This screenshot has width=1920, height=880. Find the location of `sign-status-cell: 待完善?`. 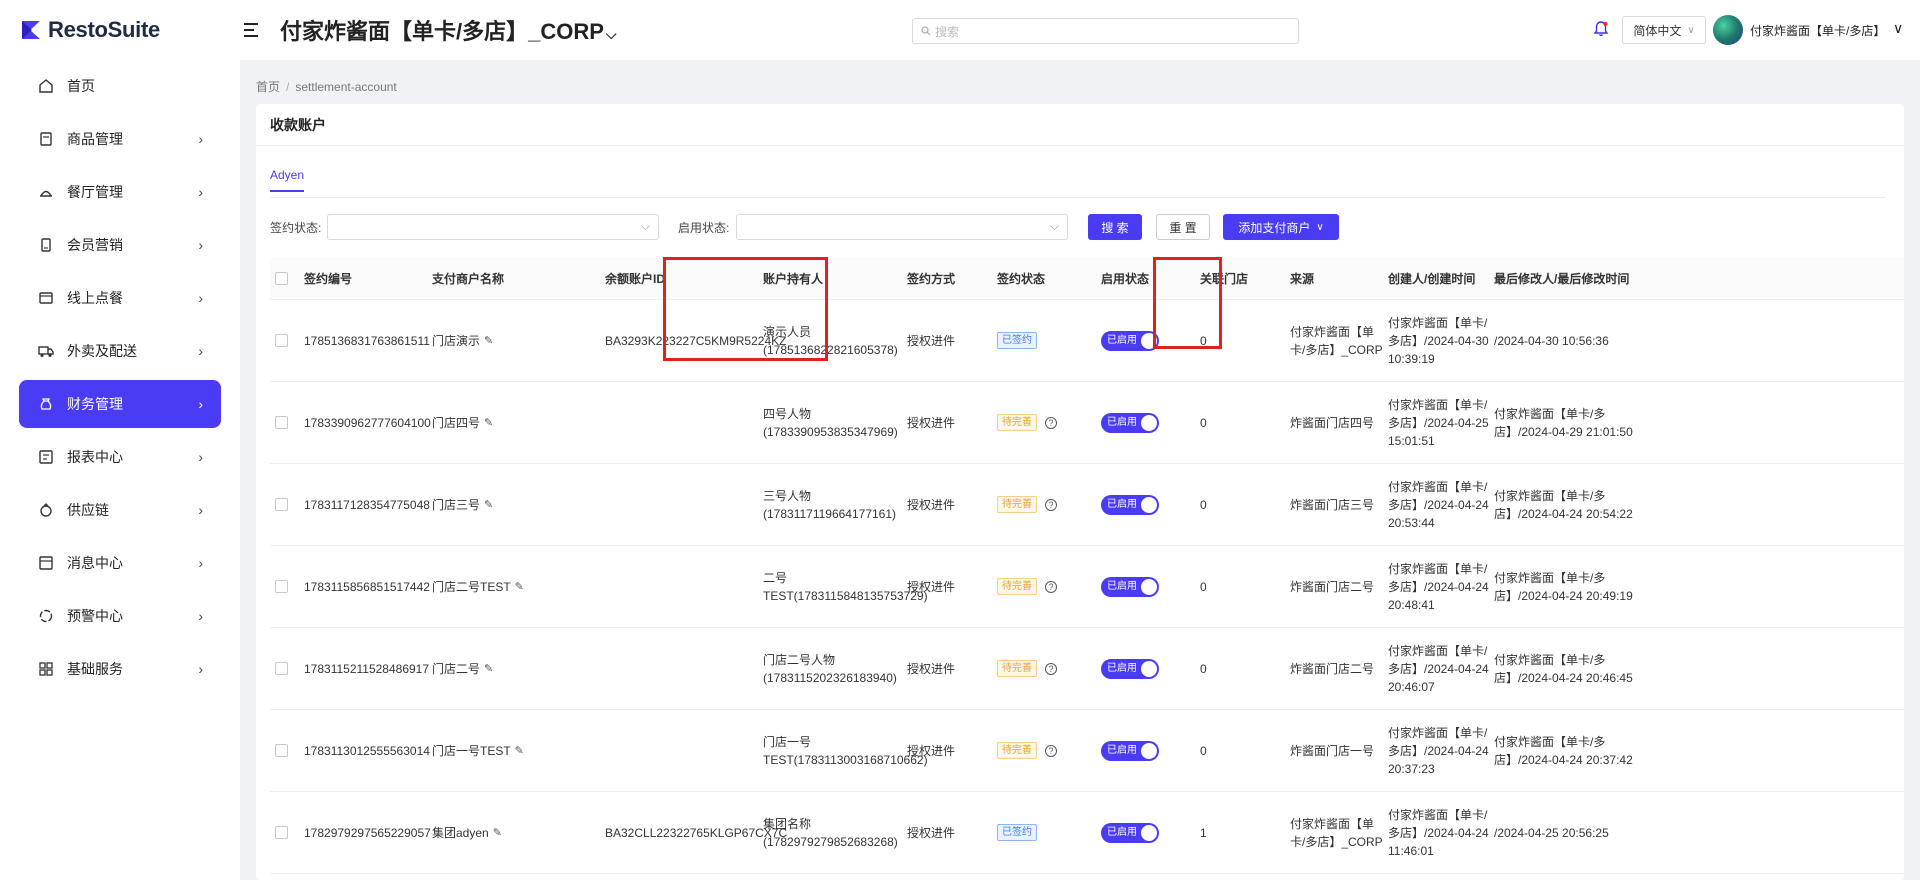

sign-status-cell: 待完善? is located at coordinates (1027, 668).